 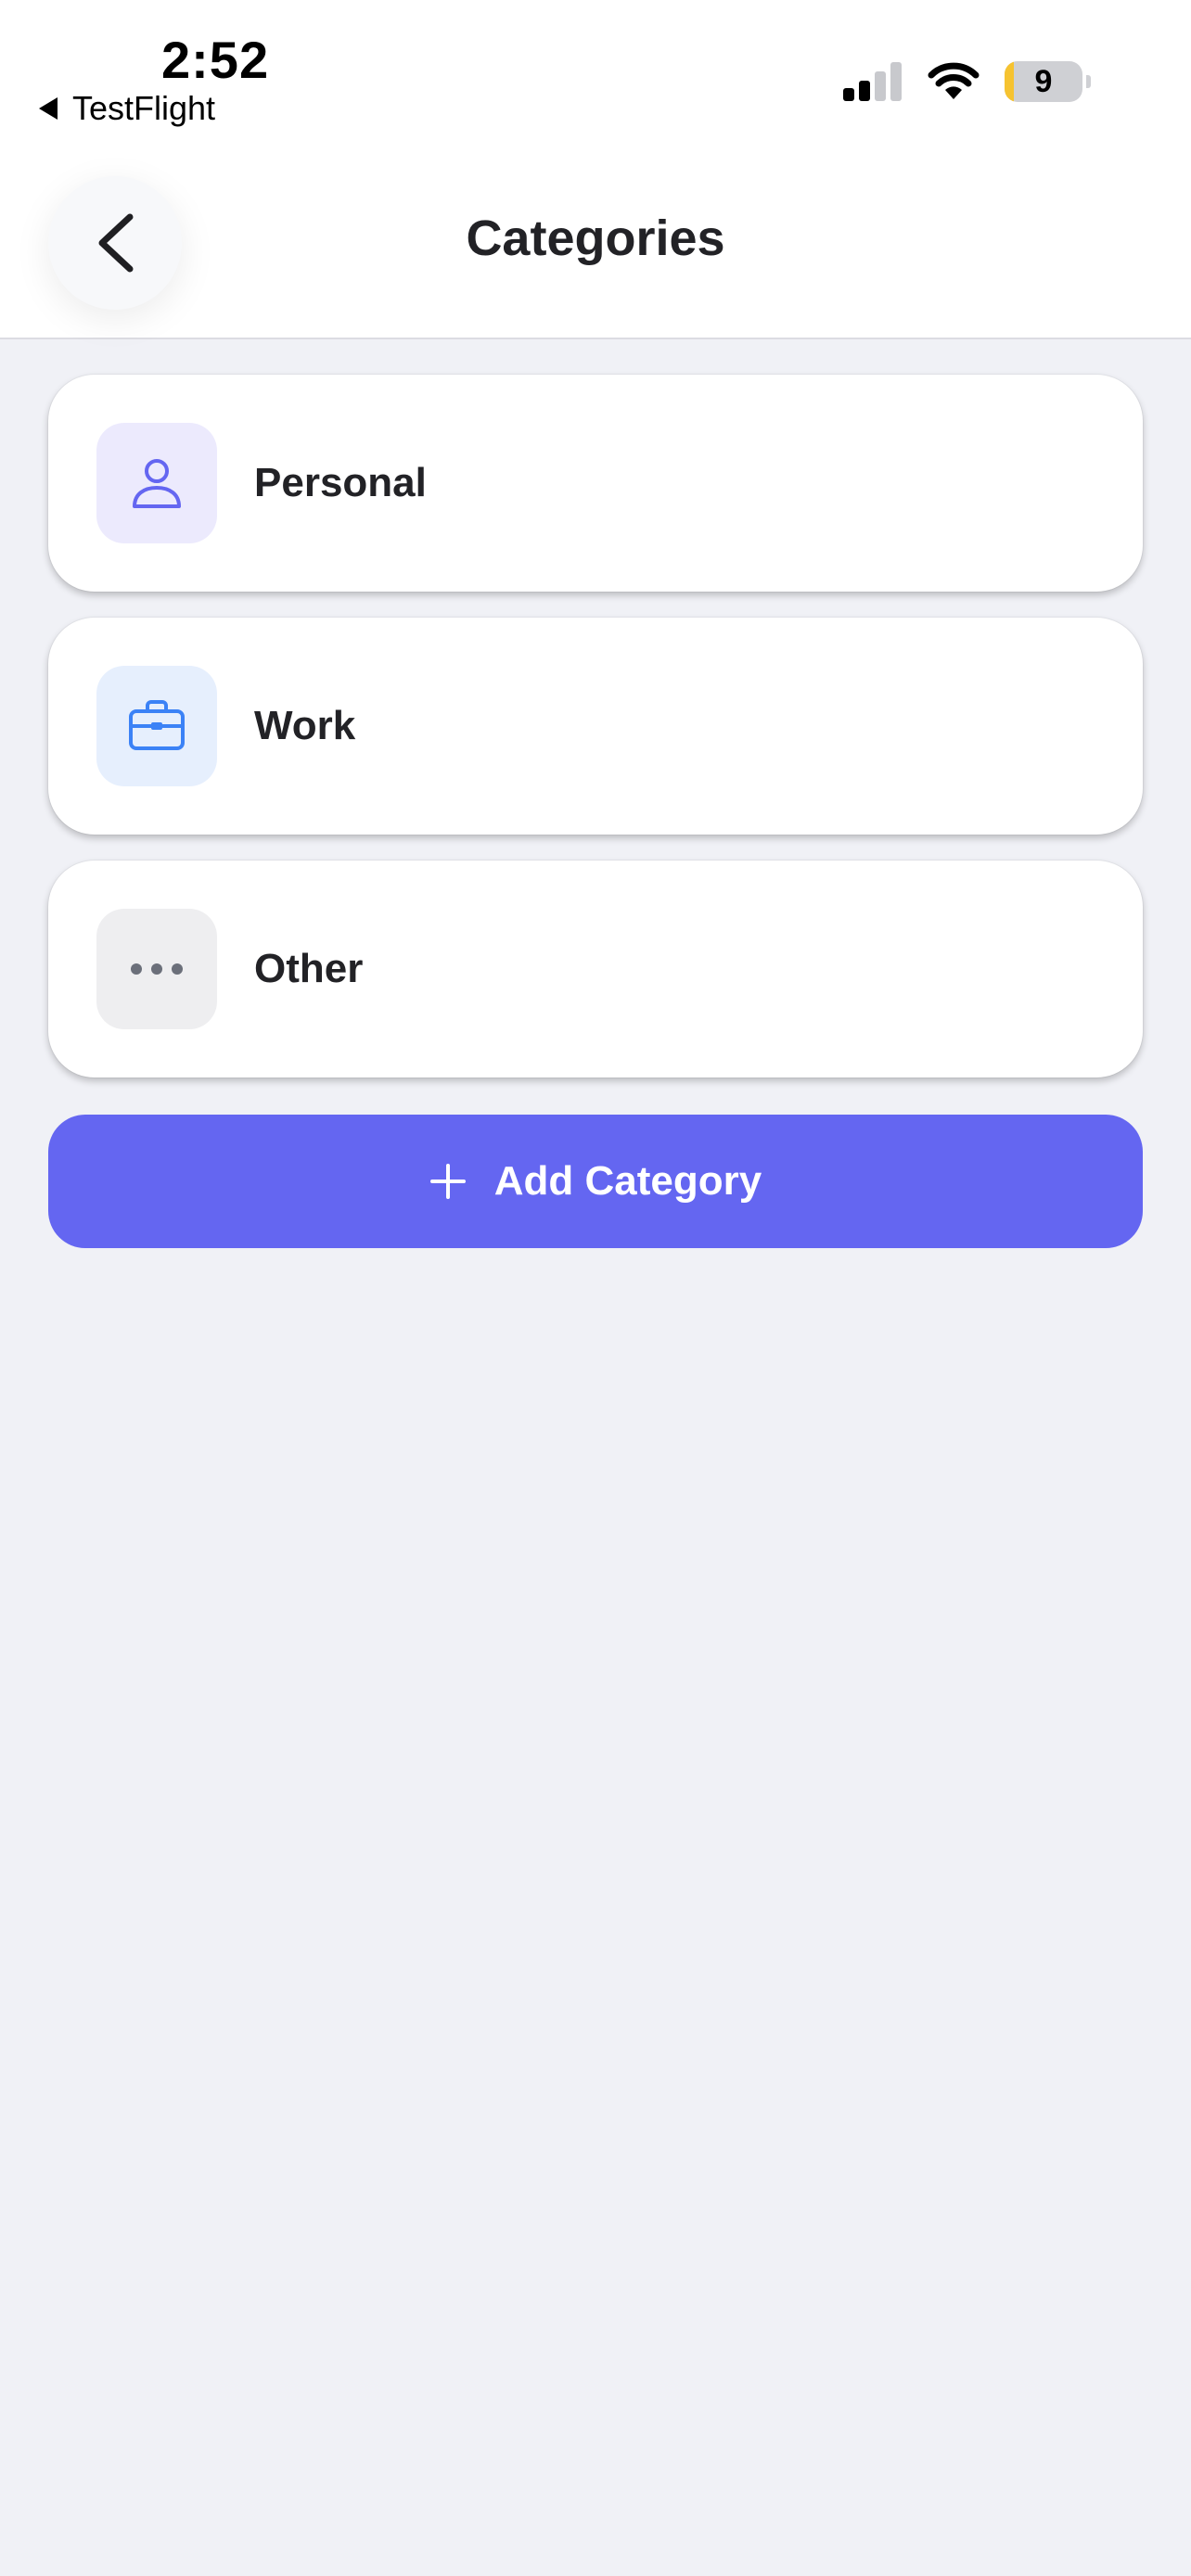 I want to click on category-item-personal: Personal, so click(x=595, y=483).